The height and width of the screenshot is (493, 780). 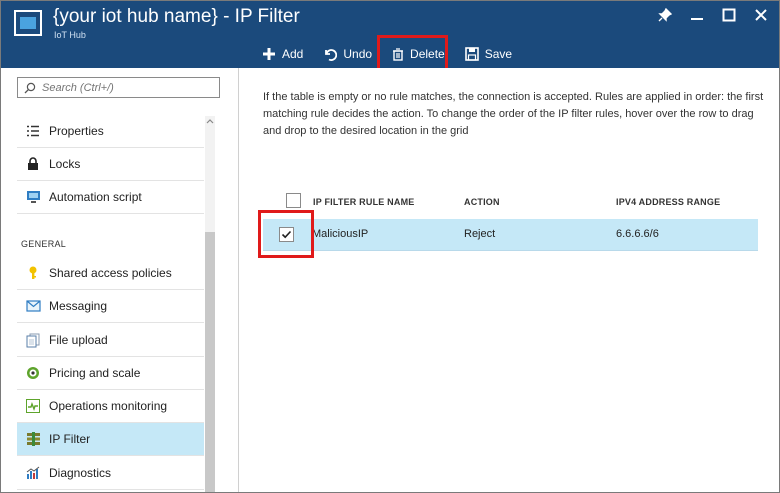 I want to click on rule-name-cell: MaliciousIP, so click(x=340, y=234).